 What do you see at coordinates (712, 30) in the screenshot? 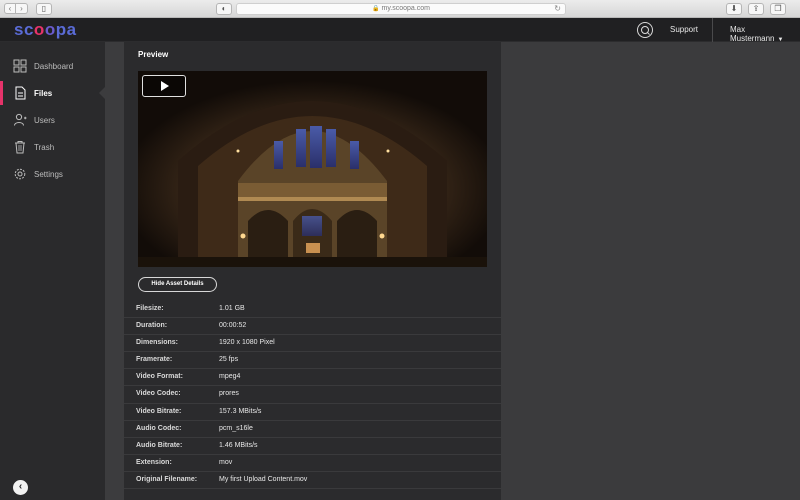
I see `header-divider` at bounding box center [712, 30].